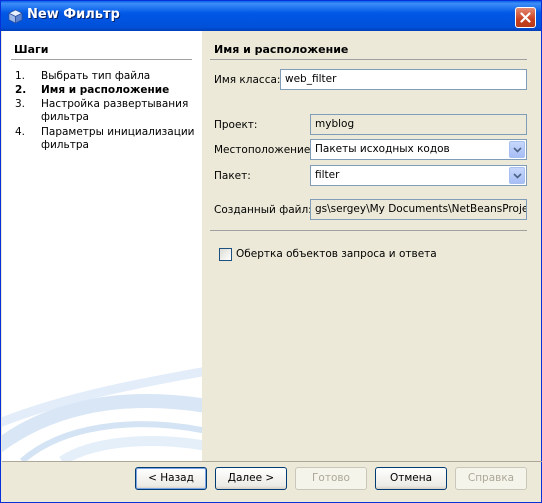 This screenshot has height=503, width=542. What do you see at coordinates (263, 210) in the screenshot?
I see `created-file-label: Созданный файл:` at bounding box center [263, 210].